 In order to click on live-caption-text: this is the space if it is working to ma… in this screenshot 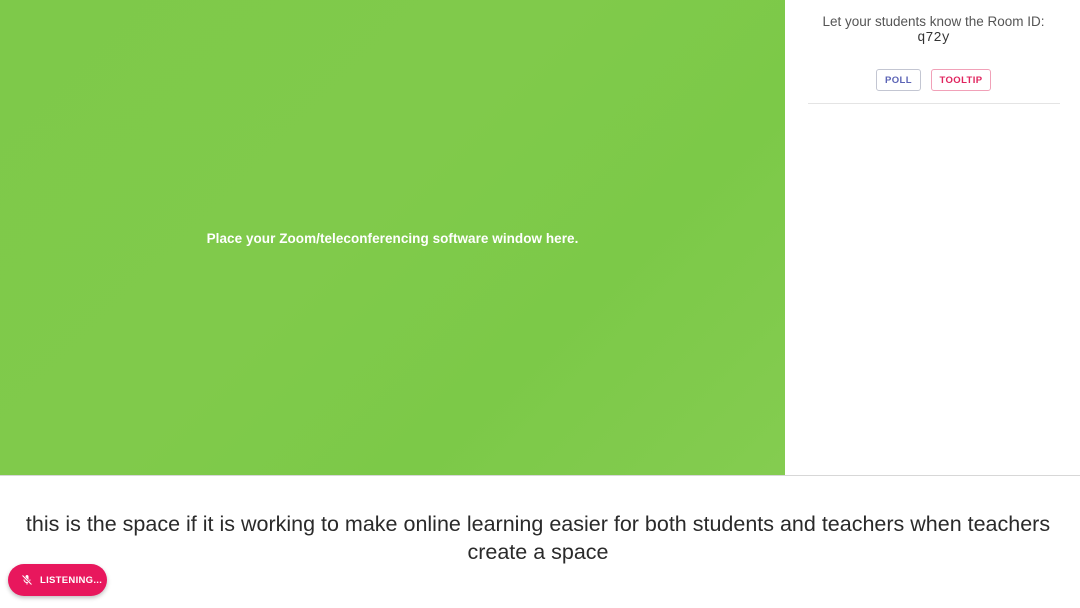, I will do `click(538, 538)`.